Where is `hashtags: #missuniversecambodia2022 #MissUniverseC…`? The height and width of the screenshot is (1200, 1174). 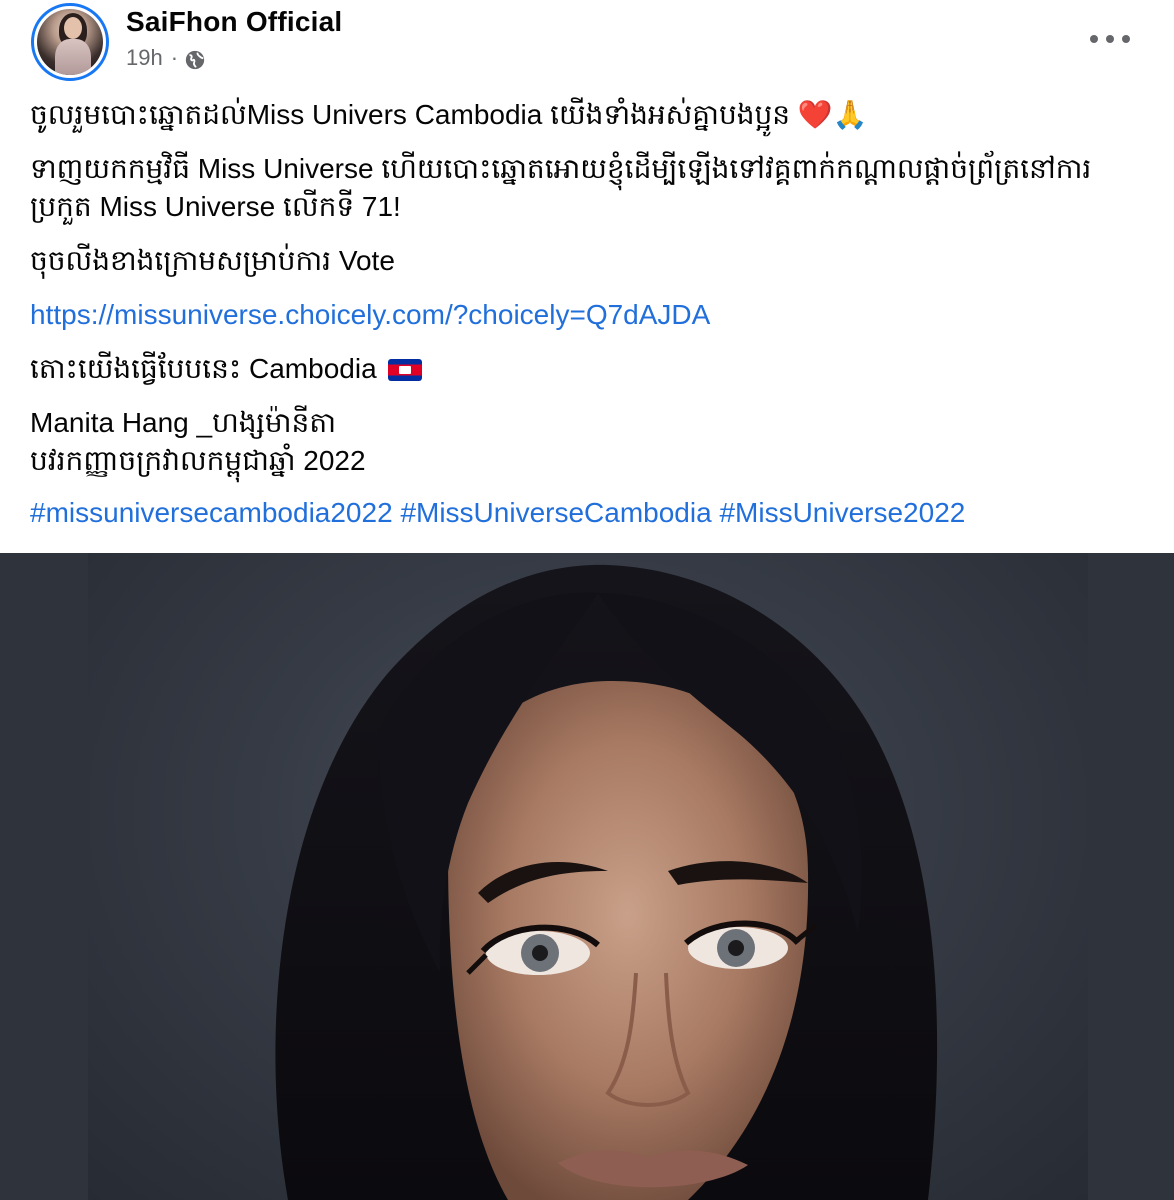 hashtags: #missuniversecambodia2022 #MissUniverseC… is located at coordinates (585, 513).